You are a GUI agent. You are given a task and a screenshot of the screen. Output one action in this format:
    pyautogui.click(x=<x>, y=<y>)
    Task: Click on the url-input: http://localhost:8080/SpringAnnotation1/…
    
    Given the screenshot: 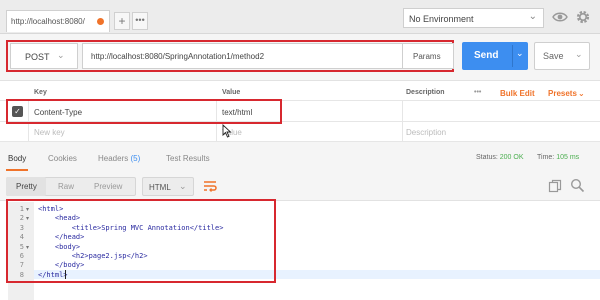 What is the action you would take?
    pyautogui.click(x=268, y=56)
    